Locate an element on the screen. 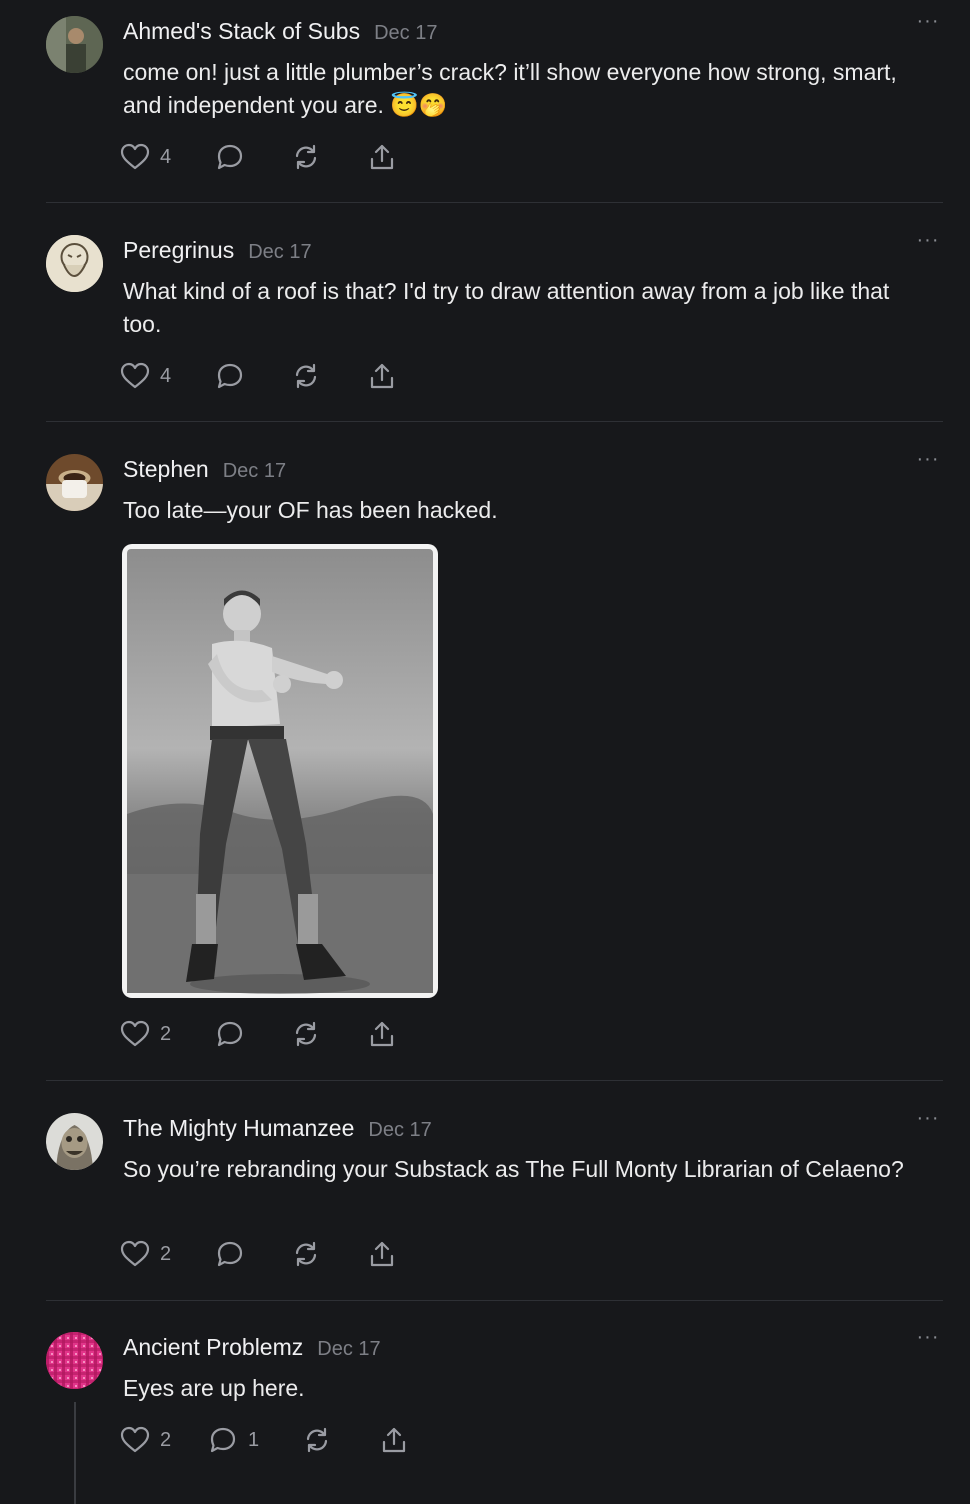 Image resolution: width=970 pixels, height=1504 pixels. comment-text: Too late—your OF has been hacked. is located at coordinates (310, 510).